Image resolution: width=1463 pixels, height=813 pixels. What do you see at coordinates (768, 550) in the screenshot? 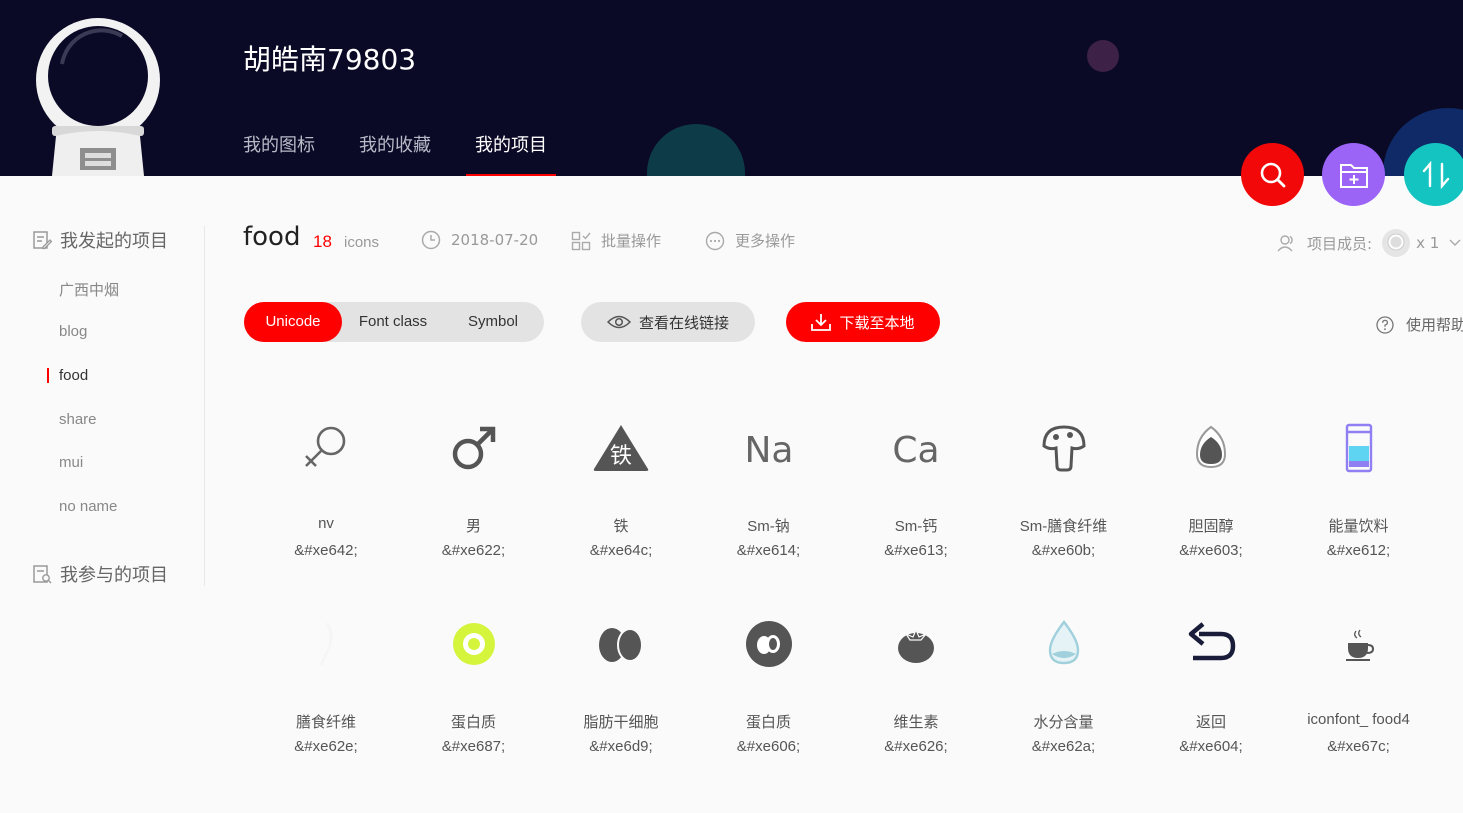
I see `icon-code: &#xe614;` at bounding box center [768, 550].